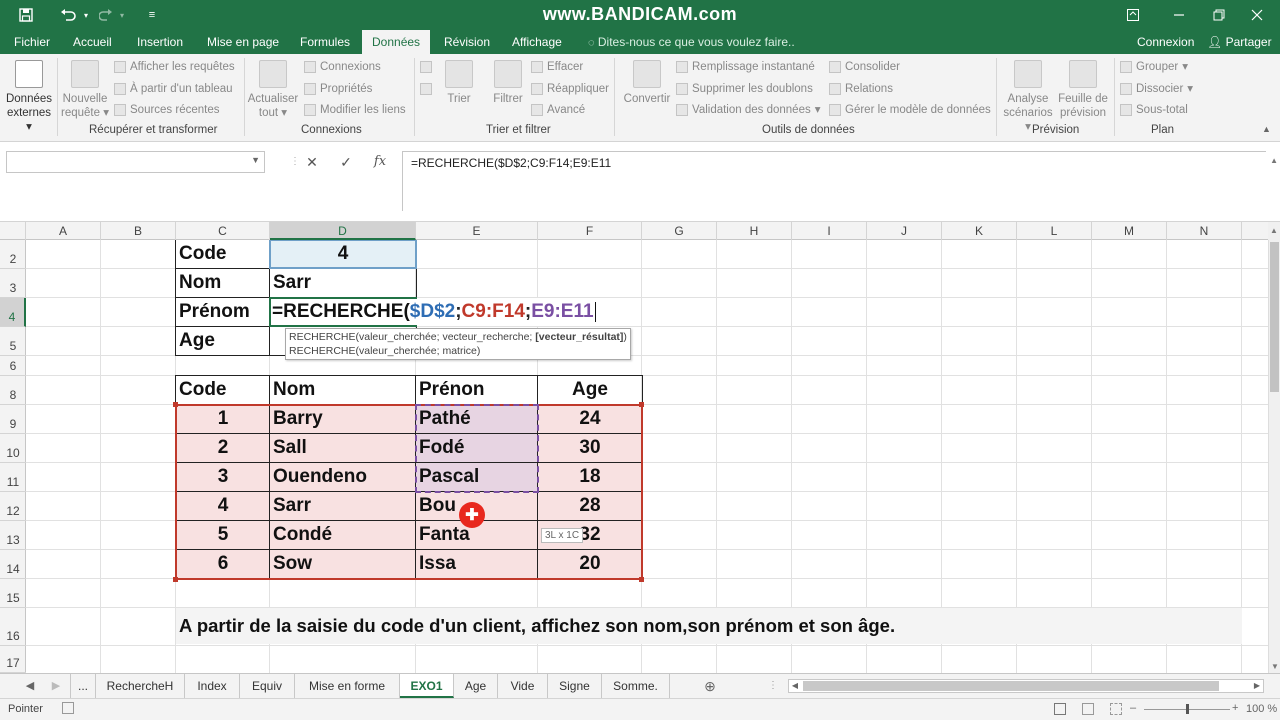 This screenshot has width=1280, height=720. Describe the element at coordinates (160, 42) in the screenshot. I see `tab-insertion: Insertion` at that location.